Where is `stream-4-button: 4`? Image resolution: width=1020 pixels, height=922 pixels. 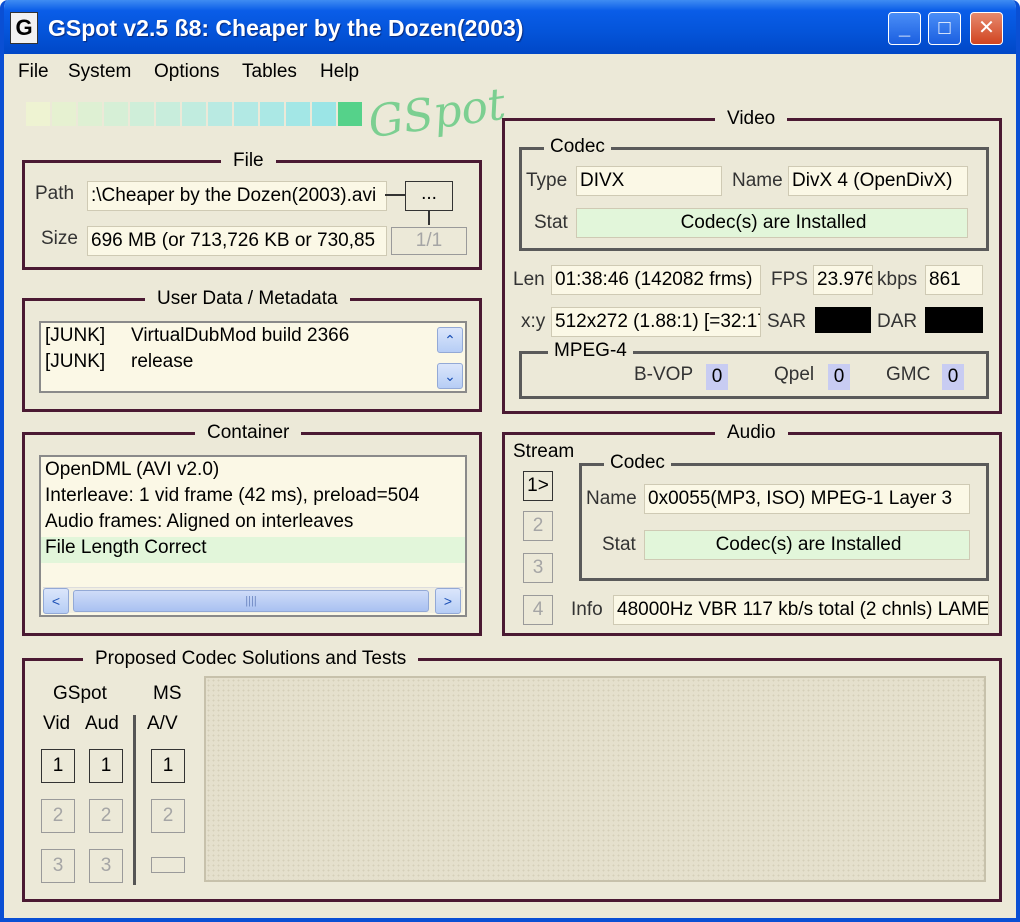
stream-4-button: 4 is located at coordinates (538, 610).